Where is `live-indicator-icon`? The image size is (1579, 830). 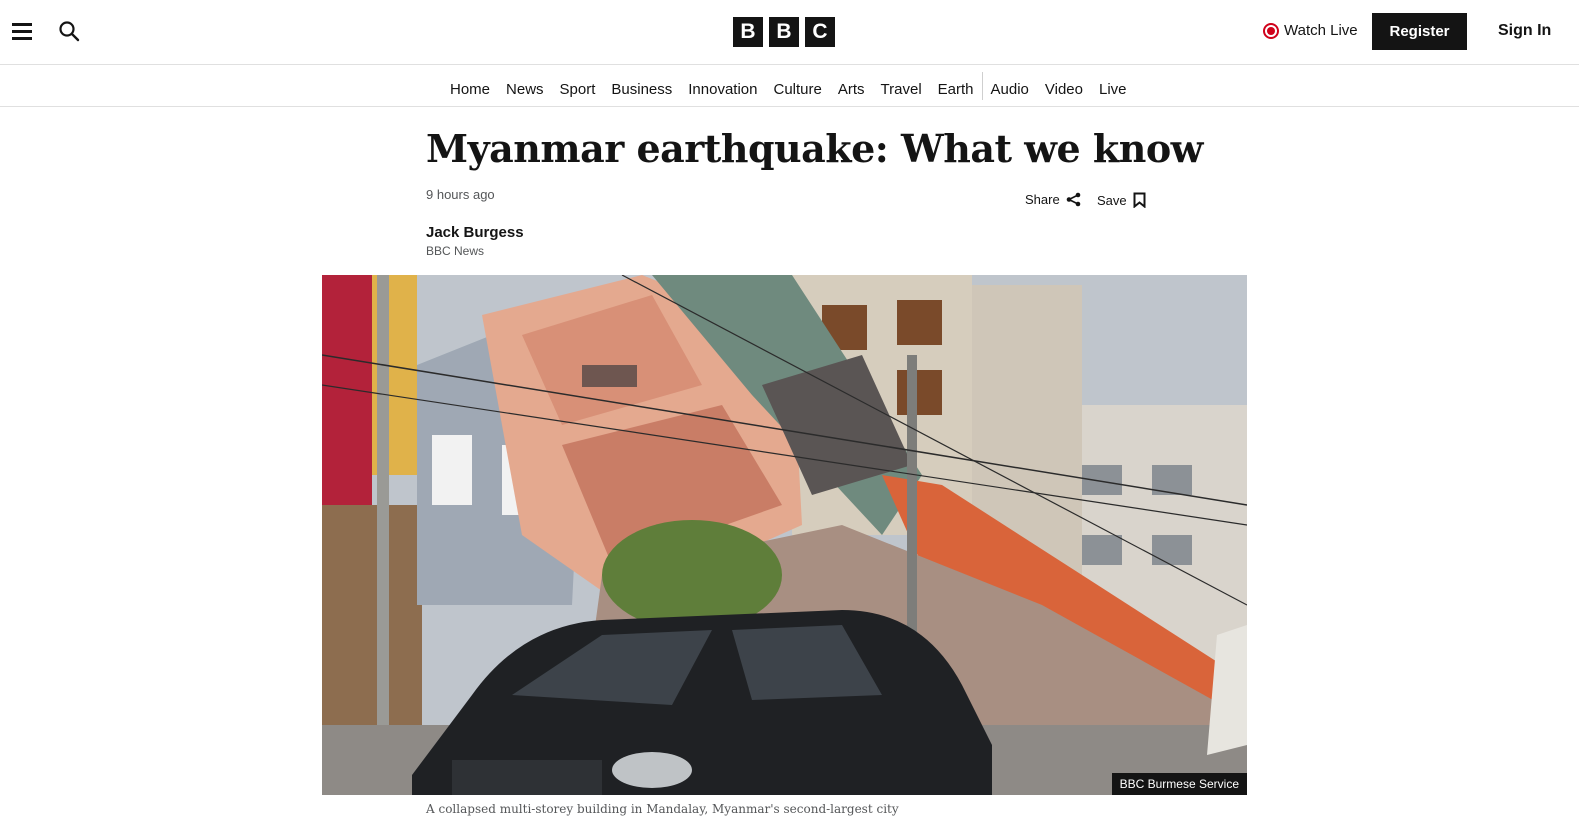
live-indicator-icon is located at coordinates (1271, 30).